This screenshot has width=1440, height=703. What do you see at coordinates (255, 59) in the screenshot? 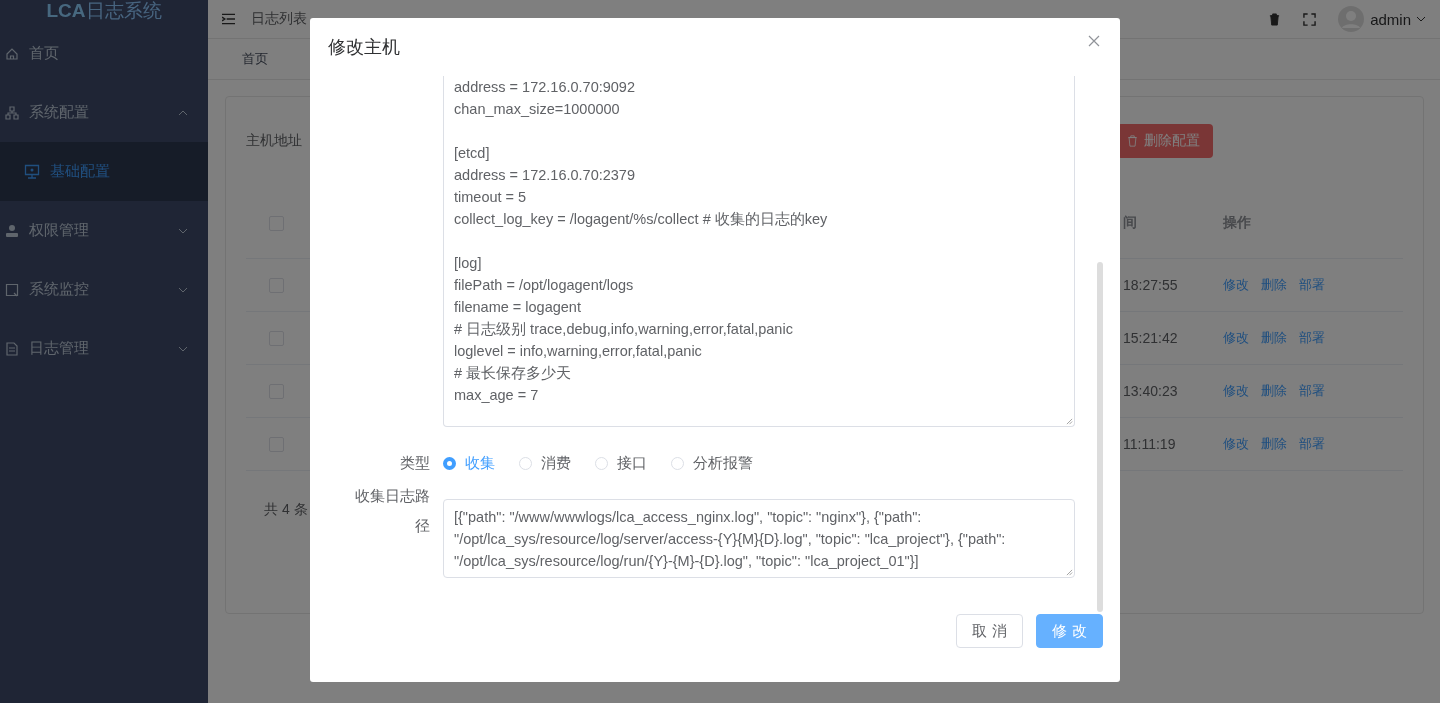
I see `page-tab: 首页` at bounding box center [255, 59].